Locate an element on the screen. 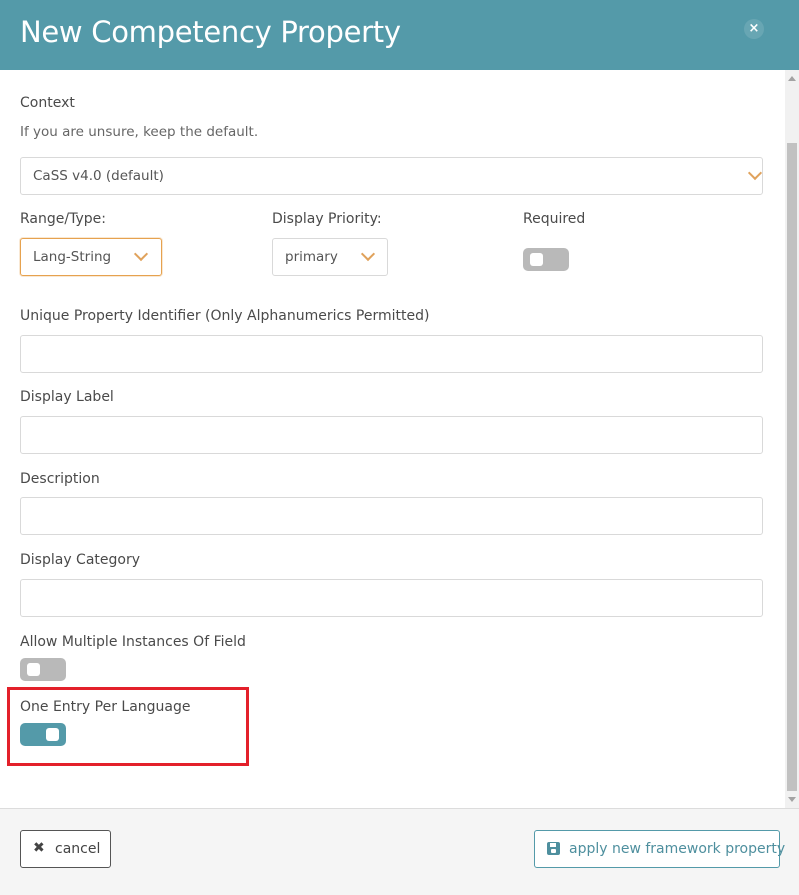 The image size is (799, 895). dialog-header: New Competency Property × is located at coordinates (399, 35).